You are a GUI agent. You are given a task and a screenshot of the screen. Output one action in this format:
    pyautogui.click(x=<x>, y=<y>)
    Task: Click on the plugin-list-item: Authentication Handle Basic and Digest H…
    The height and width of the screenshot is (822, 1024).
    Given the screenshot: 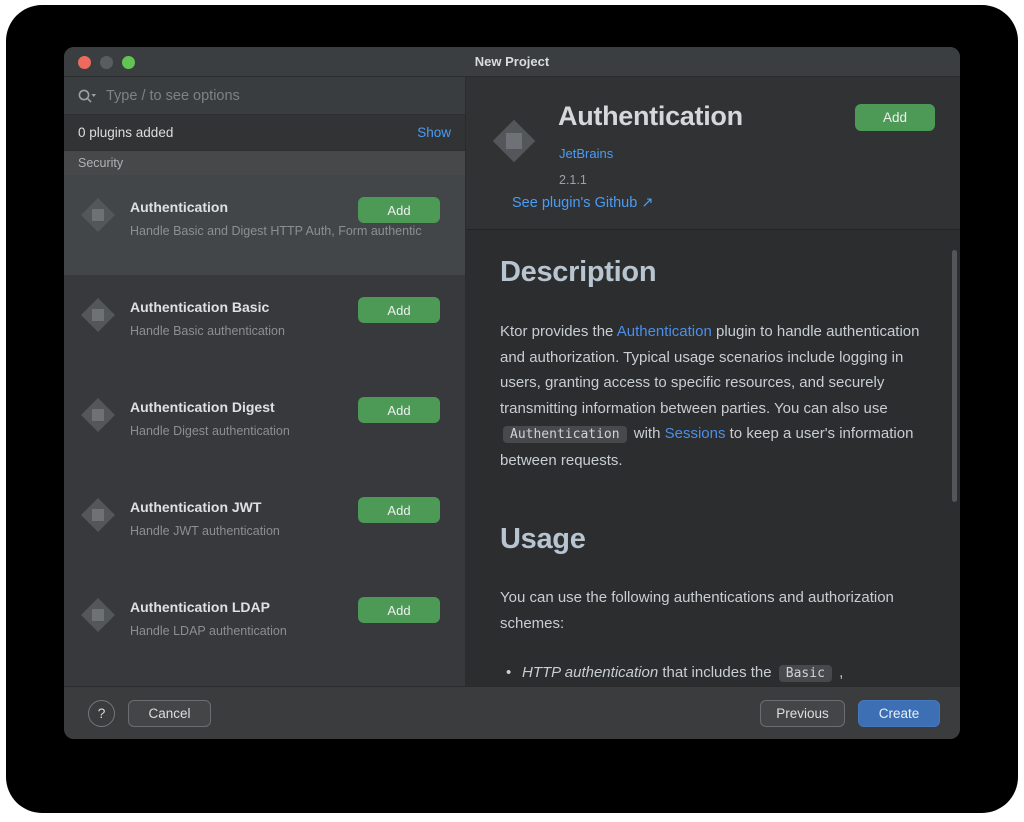 What is the action you would take?
    pyautogui.click(x=264, y=225)
    